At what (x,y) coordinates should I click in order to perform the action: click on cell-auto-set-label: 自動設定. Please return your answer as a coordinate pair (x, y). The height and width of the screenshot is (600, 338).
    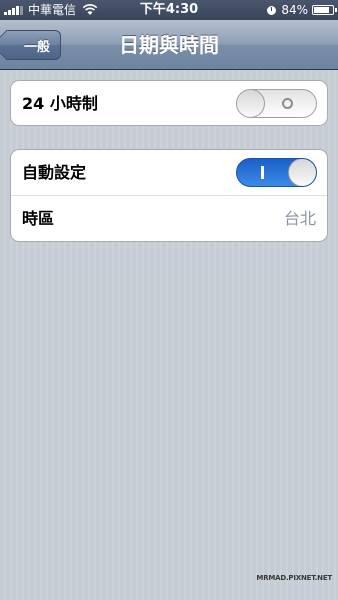
    Looking at the image, I should click on (54, 172).